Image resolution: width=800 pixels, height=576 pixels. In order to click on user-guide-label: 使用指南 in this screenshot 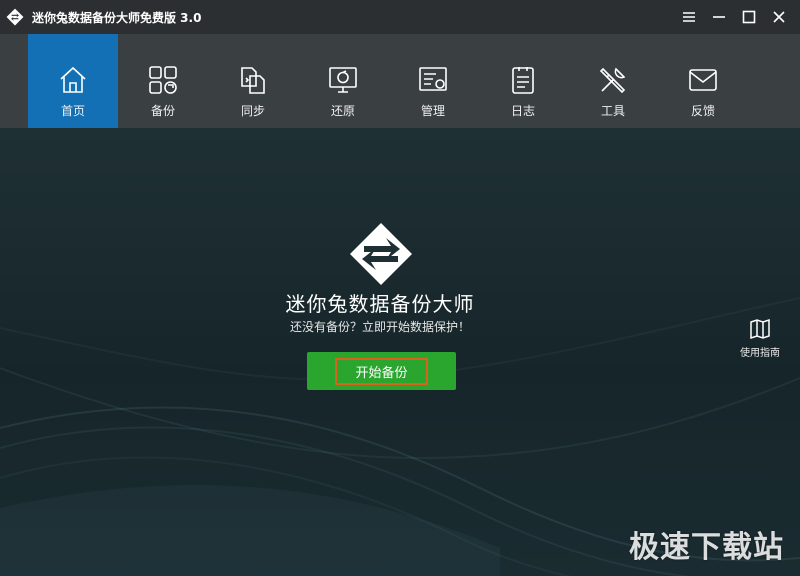, I will do `click(760, 353)`.